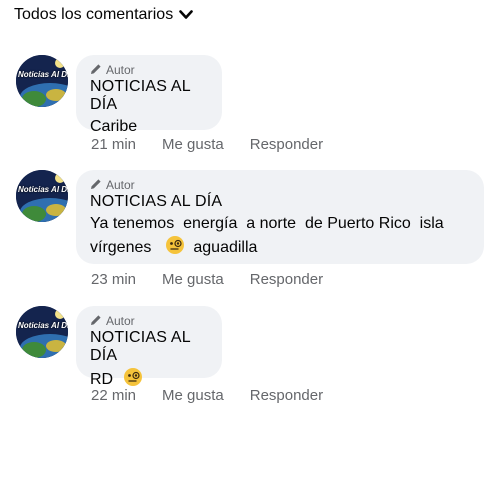  What do you see at coordinates (186, 15) in the screenshot?
I see `chevron-down-icon` at bounding box center [186, 15].